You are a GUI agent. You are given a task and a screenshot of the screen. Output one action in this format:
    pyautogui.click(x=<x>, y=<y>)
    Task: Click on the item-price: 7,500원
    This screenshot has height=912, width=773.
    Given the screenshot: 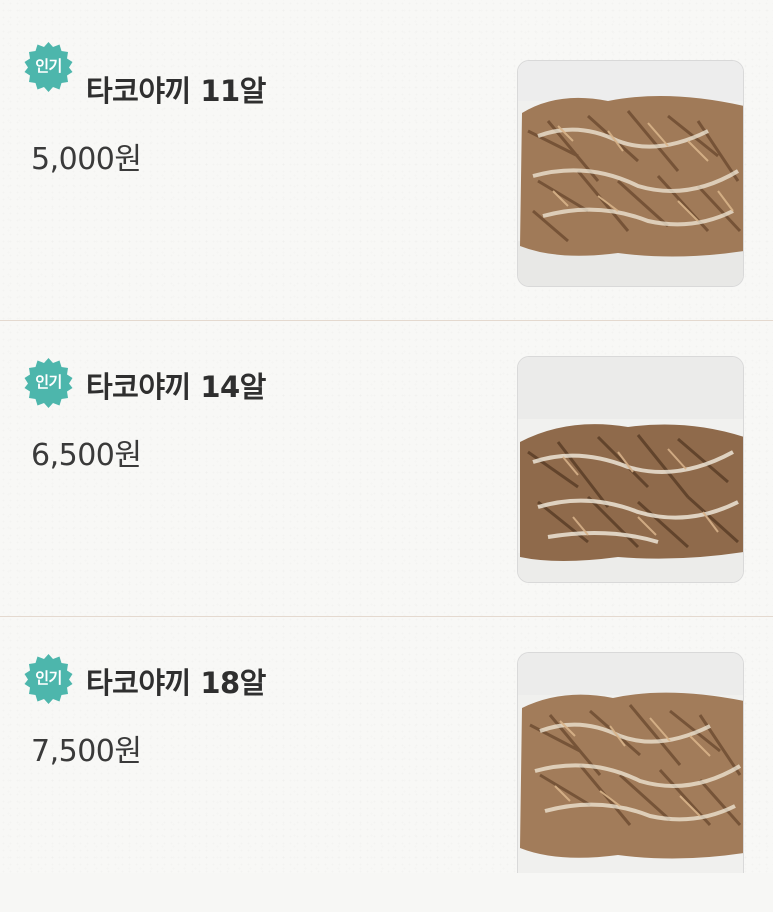 What is the action you would take?
    pyautogui.click(x=86, y=751)
    